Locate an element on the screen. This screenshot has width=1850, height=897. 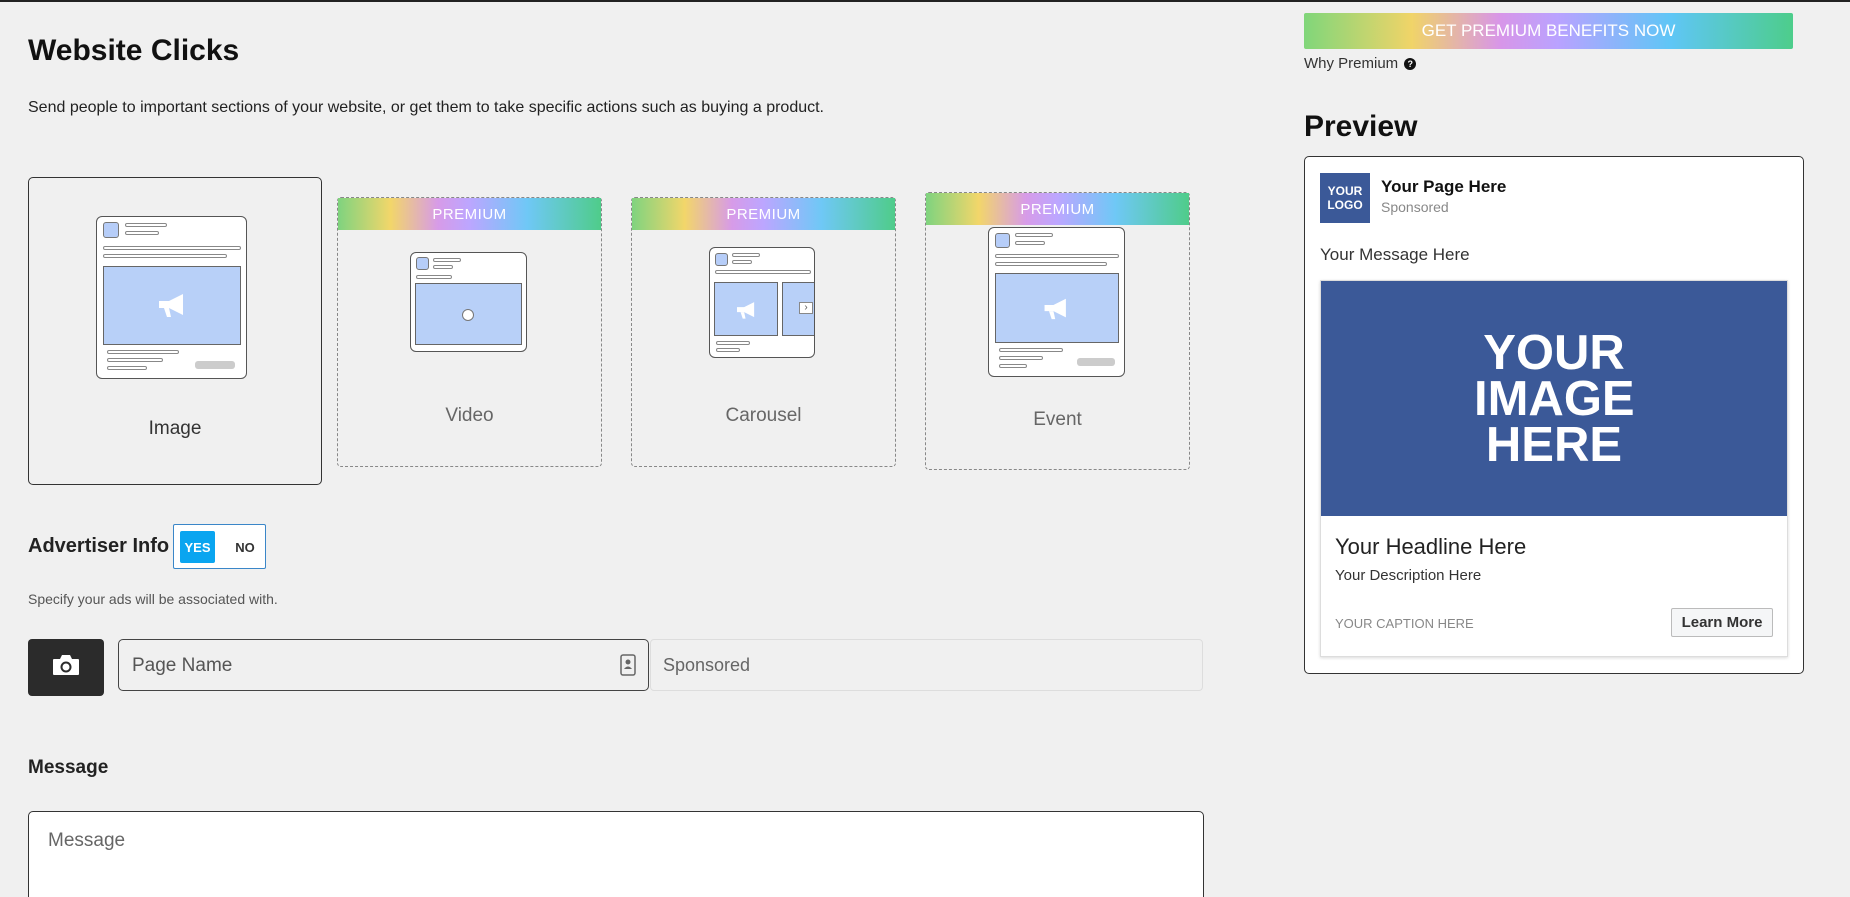
advertiser-info-label: Advertiser Info is located at coordinates (99, 546).